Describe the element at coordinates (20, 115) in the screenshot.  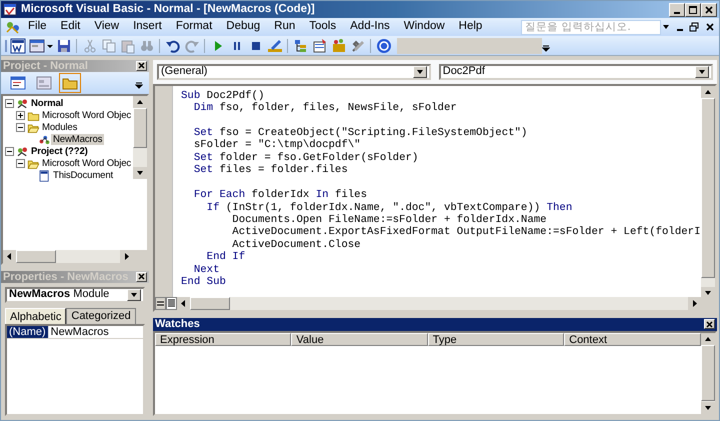
I see `expand-icon` at that location.